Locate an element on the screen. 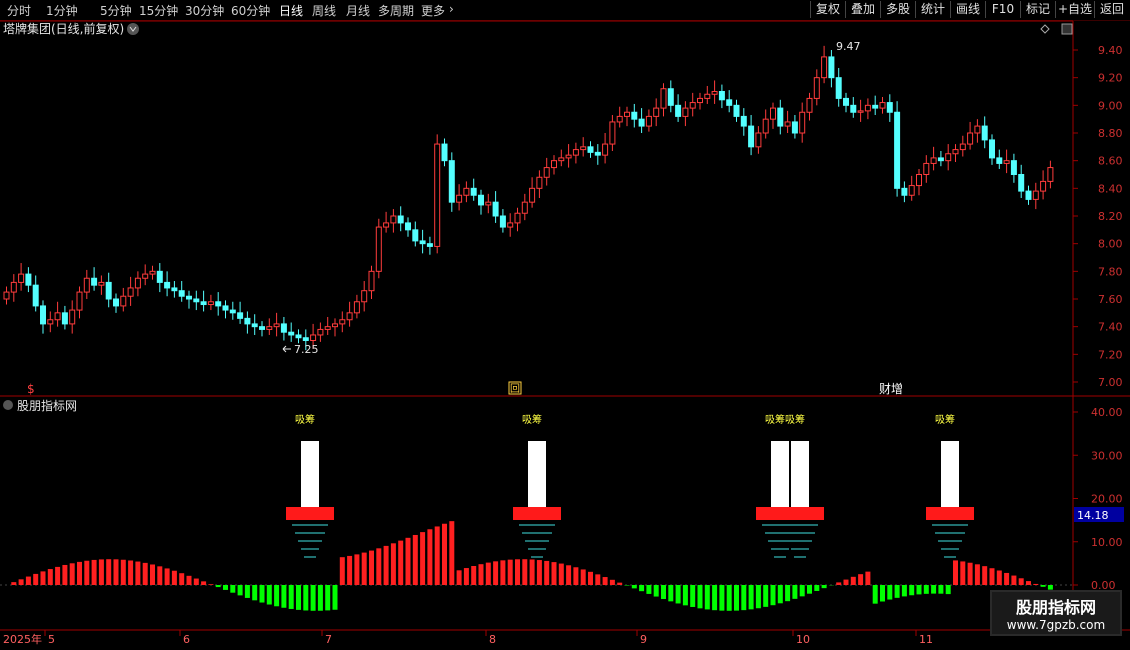  indicator-chevron-icon is located at coordinates (8, 405).